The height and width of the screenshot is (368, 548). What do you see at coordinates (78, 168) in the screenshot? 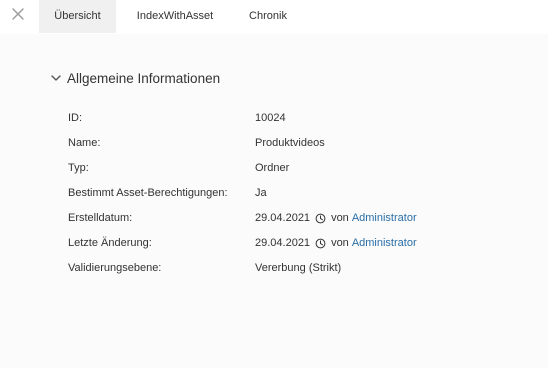
I see `field-label: Typ:` at bounding box center [78, 168].